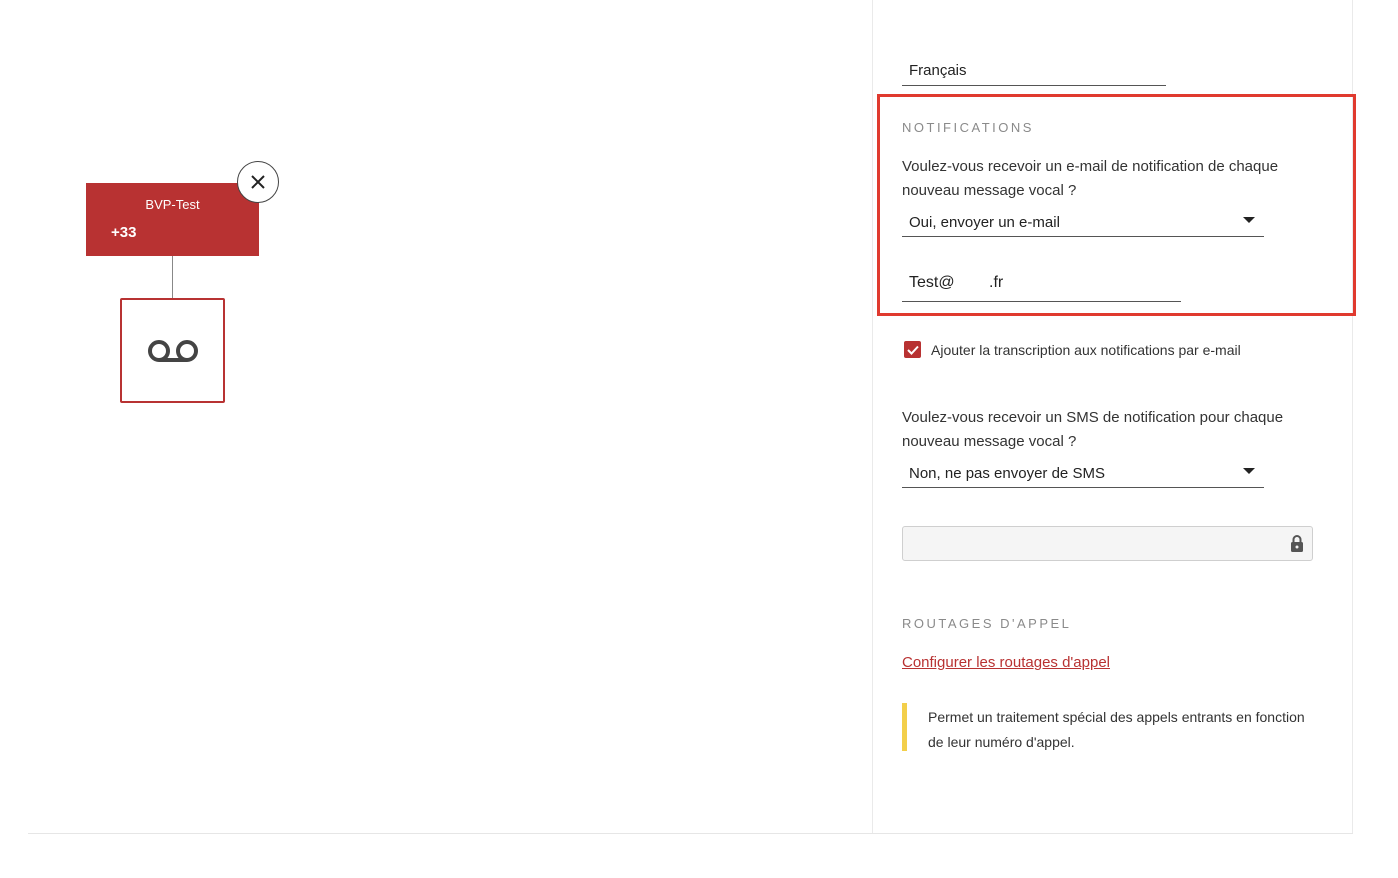  What do you see at coordinates (1107, 543) in the screenshot?
I see `sms-phone-field` at bounding box center [1107, 543].